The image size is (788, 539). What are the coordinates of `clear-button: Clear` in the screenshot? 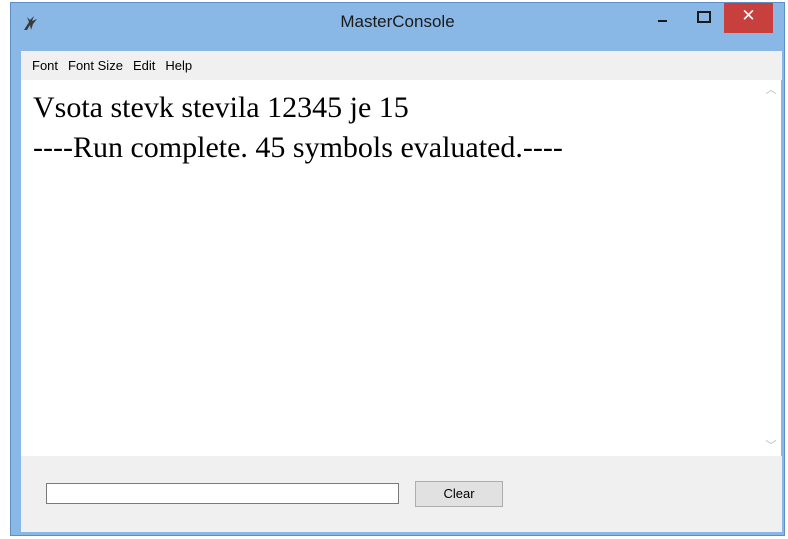 It's located at (459, 494).